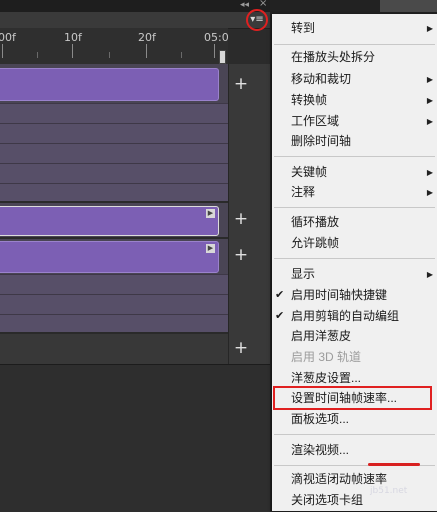 The image size is (437, 512). I want to click on menu-item-obscured: 滴视适闭动帧速率, so click(354, 479).